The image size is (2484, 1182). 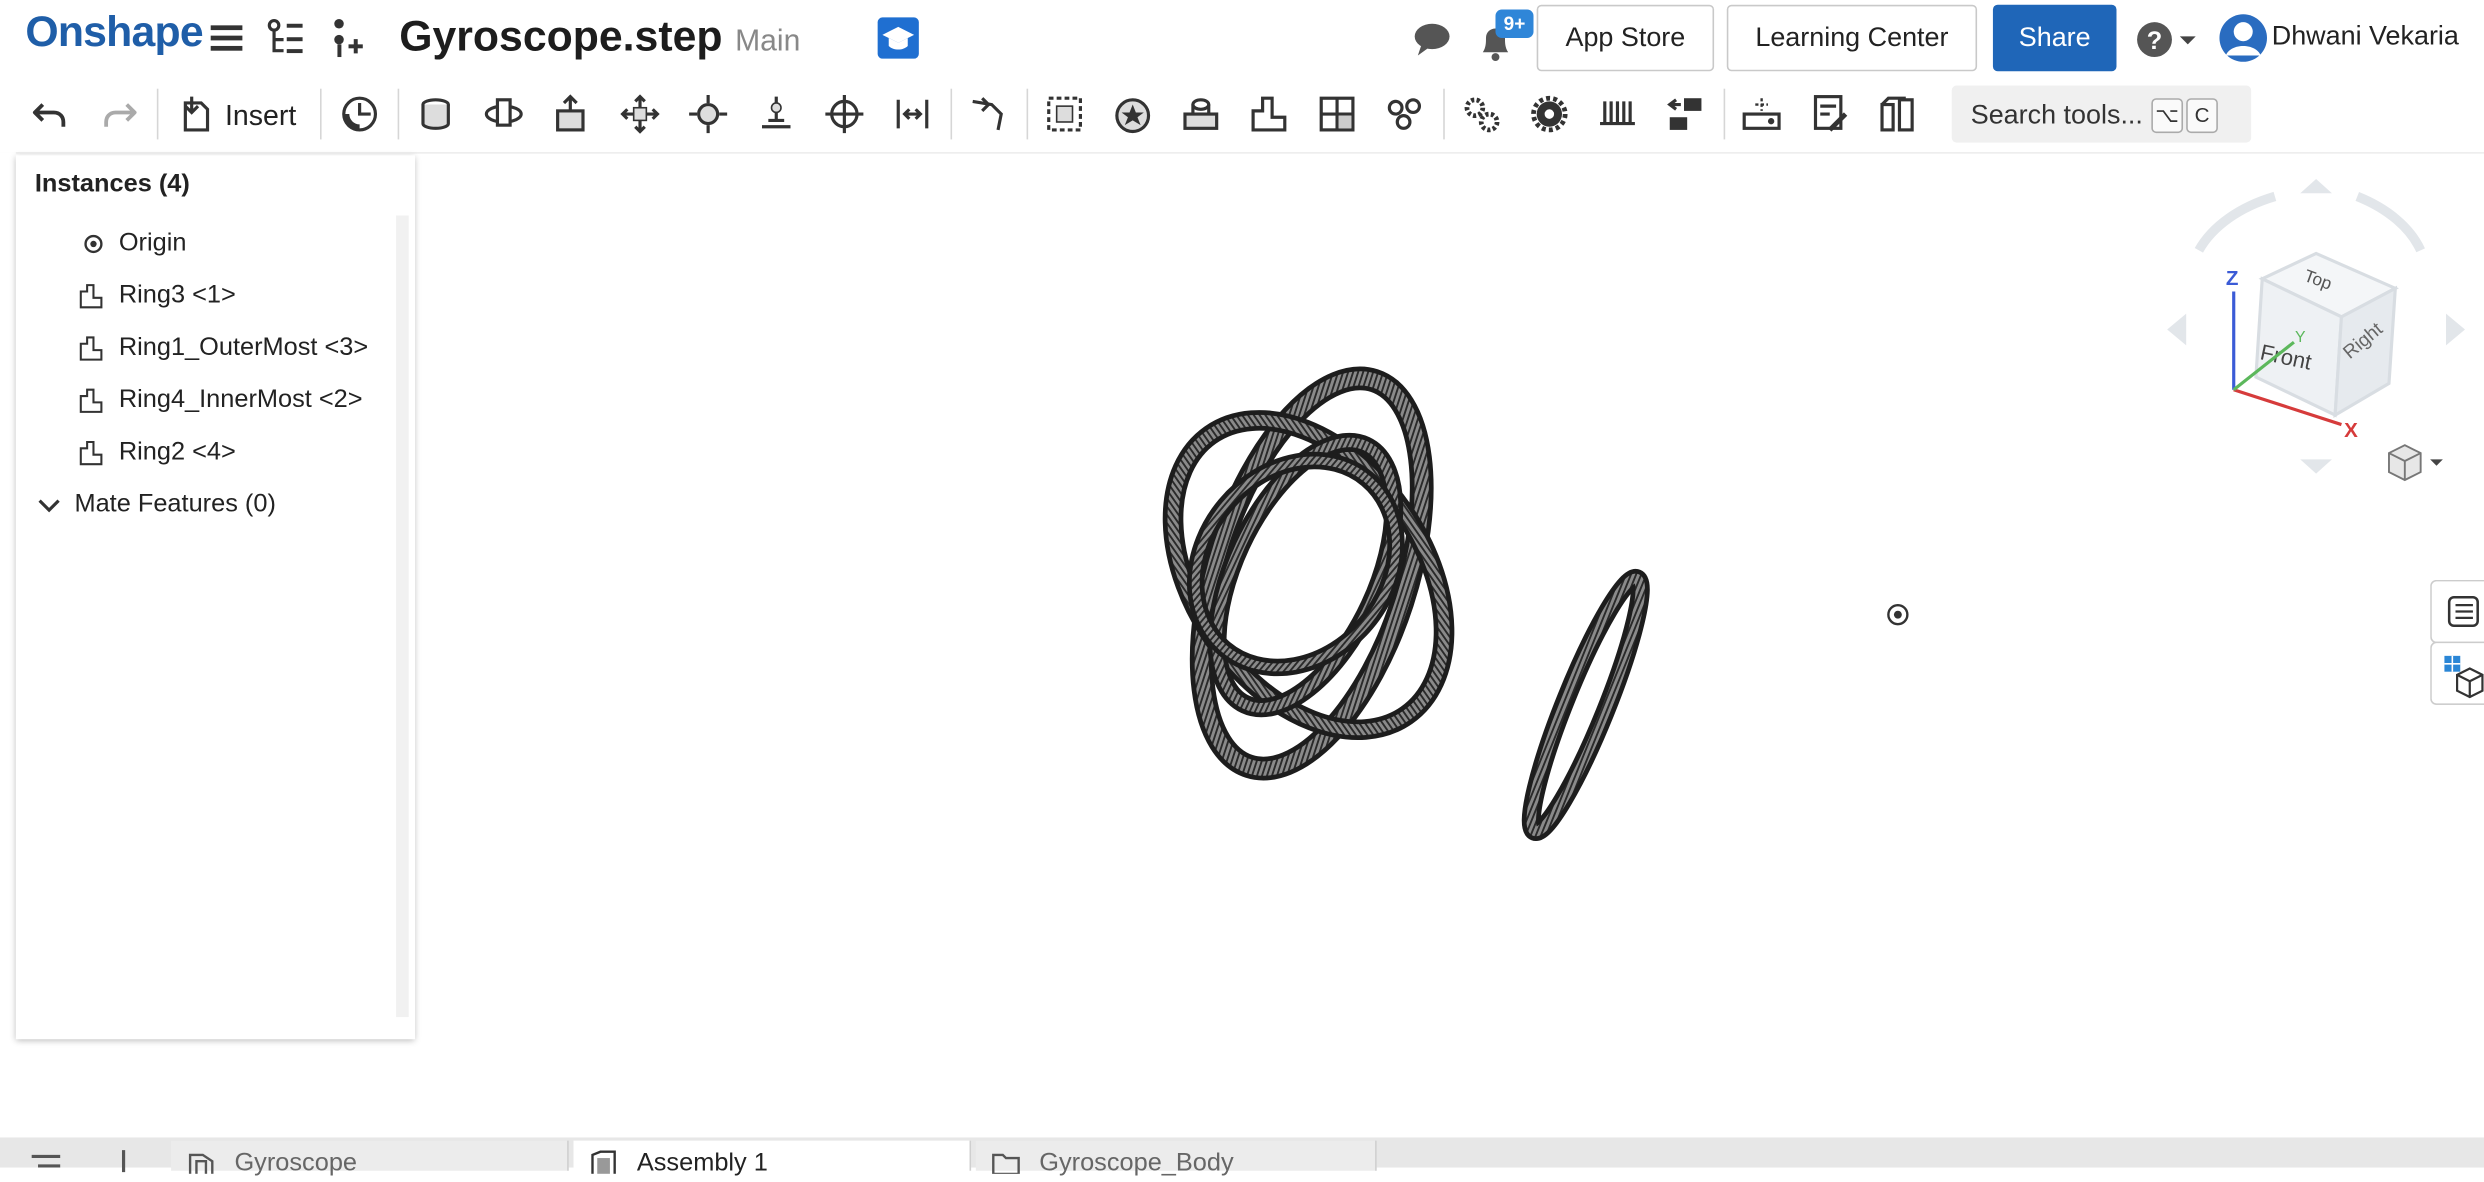 What do you see at coordinates (1514, 24) in the screenshot?
I see `notifications-badge: 9+` at bounding box center [1514, 24].